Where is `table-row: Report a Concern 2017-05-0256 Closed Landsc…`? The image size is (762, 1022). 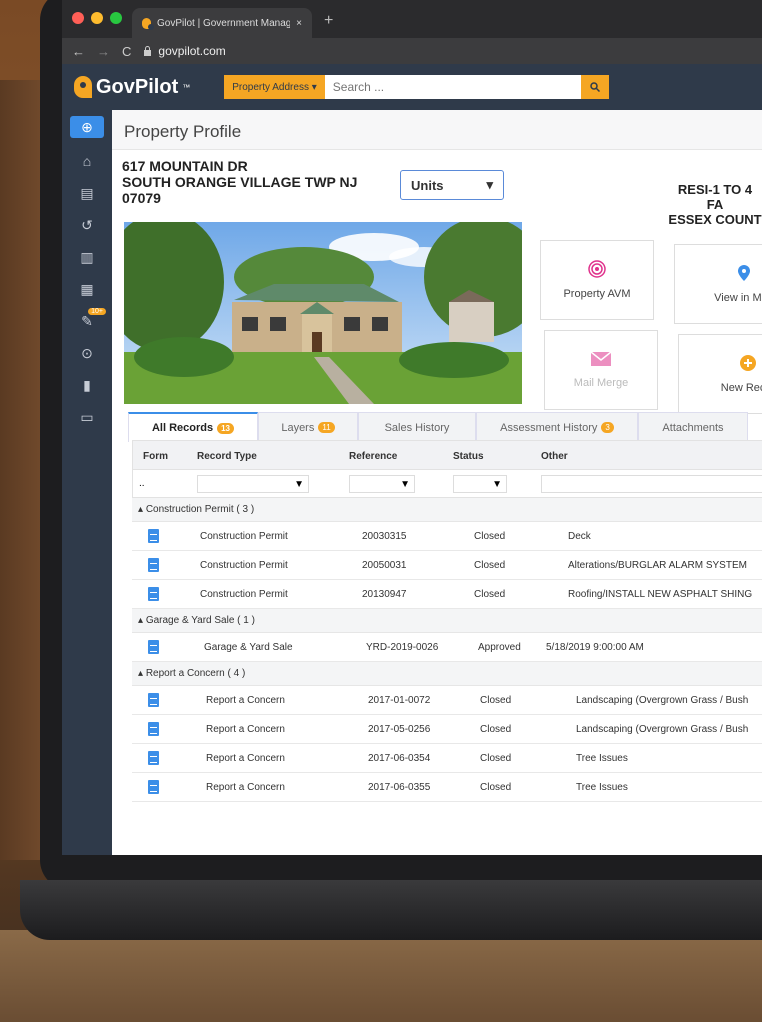
table-row: Report a Concern 2017-05-0256 Closed Landsc… is located at coordinates (447, 729).